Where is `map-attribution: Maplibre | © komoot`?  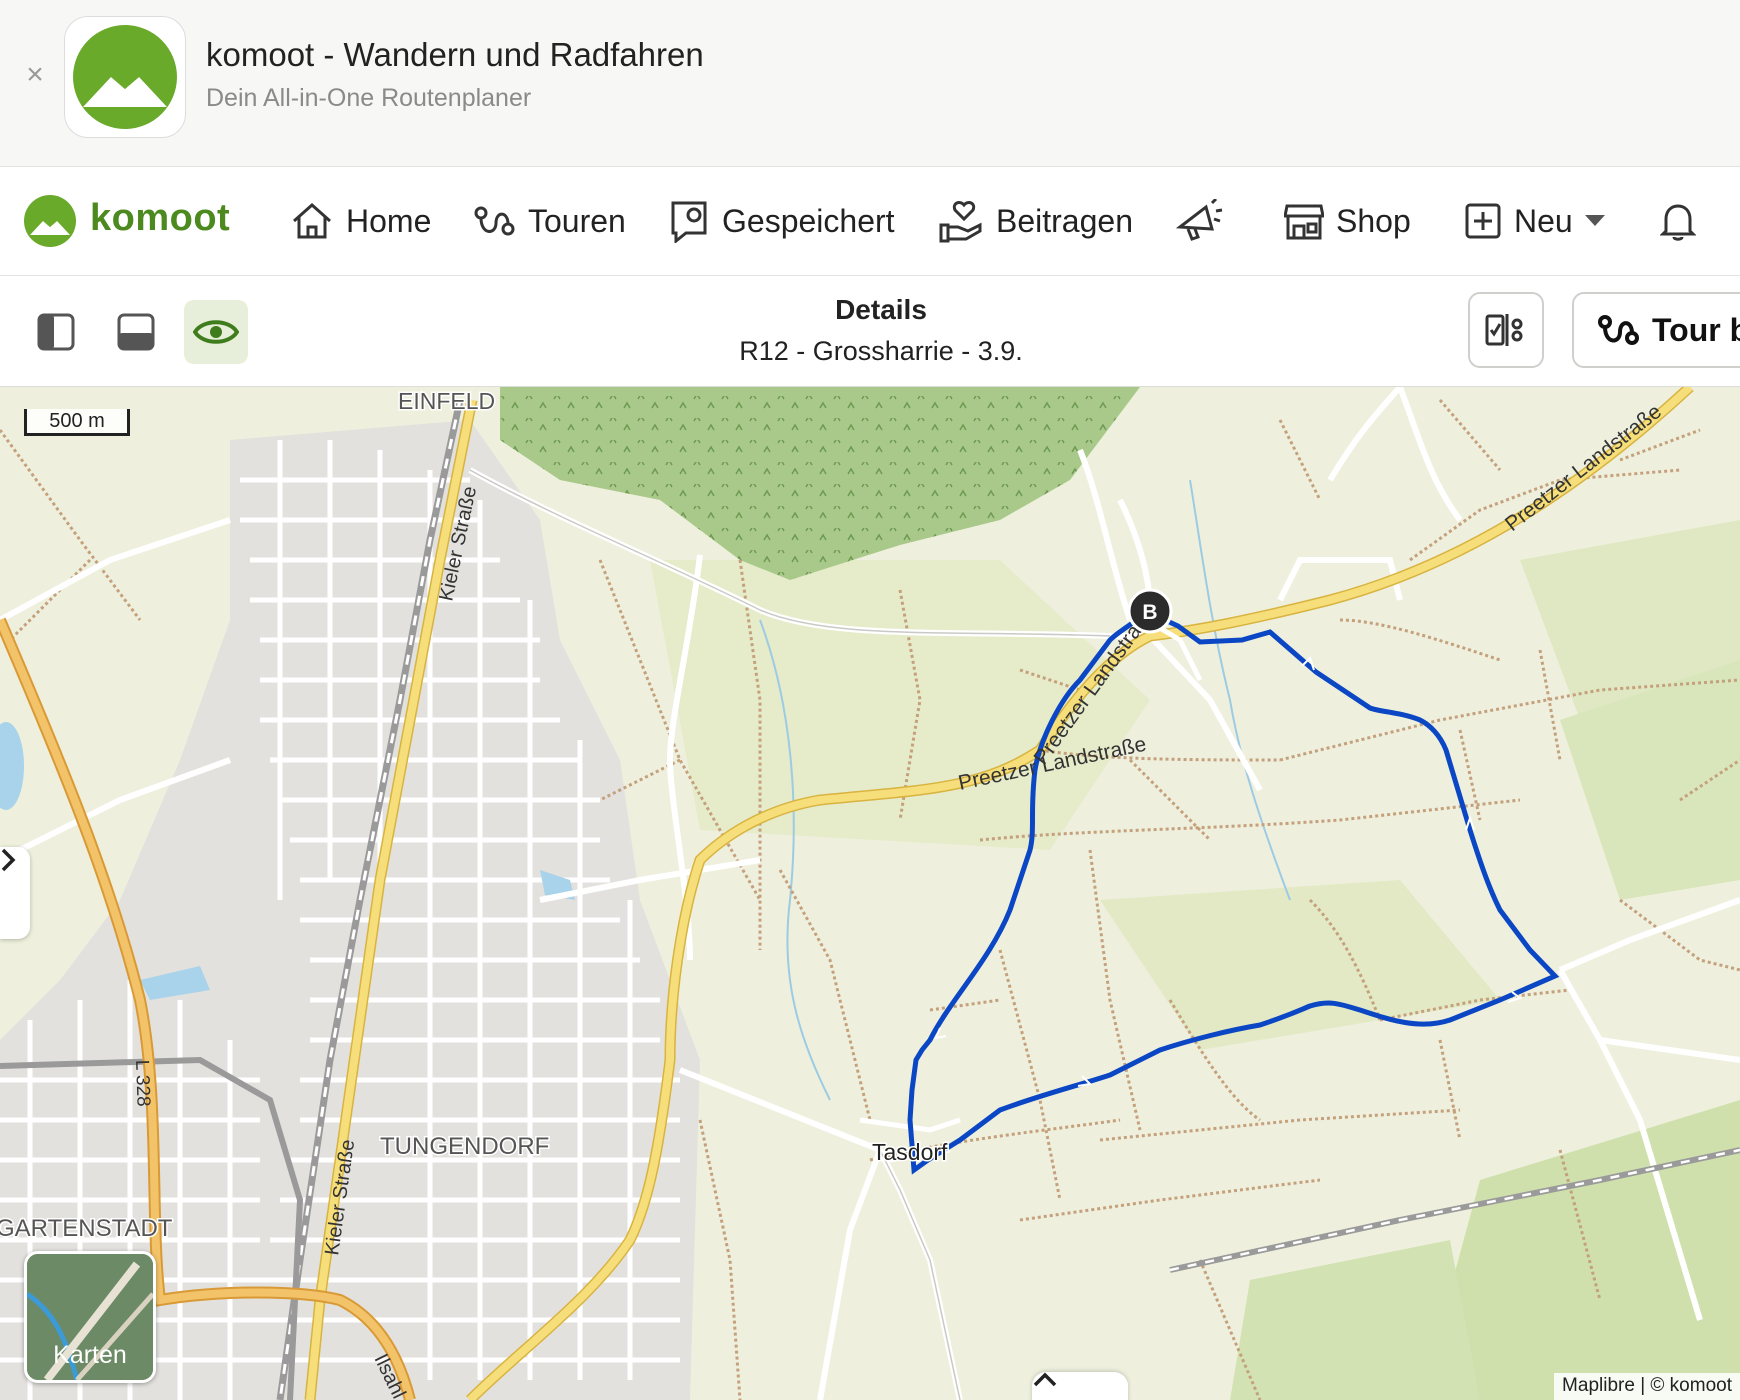
map-attribution: Maplibre | © komoot is located at coordinates (1647, 1386).